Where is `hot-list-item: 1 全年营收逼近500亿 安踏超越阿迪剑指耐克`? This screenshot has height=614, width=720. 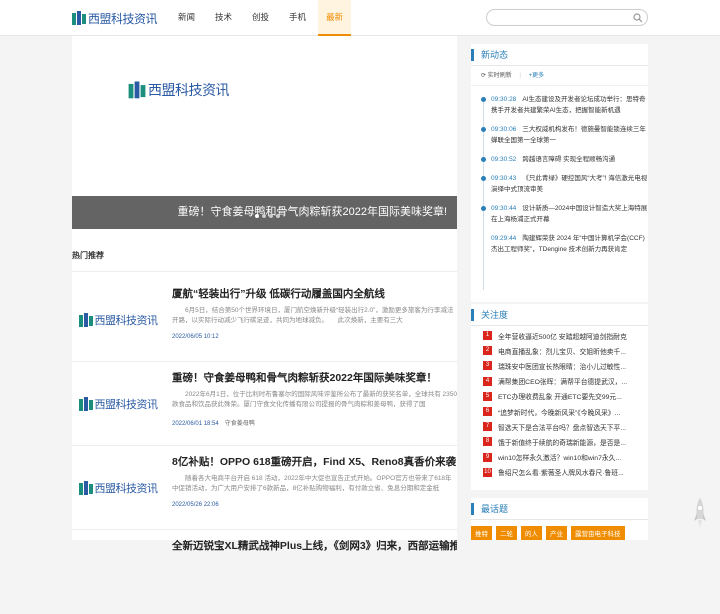
hot-list-item: 1 全年营收逼近500亿 安踏超越阿迪剑指耐克 is located at coordinates (559, 335).